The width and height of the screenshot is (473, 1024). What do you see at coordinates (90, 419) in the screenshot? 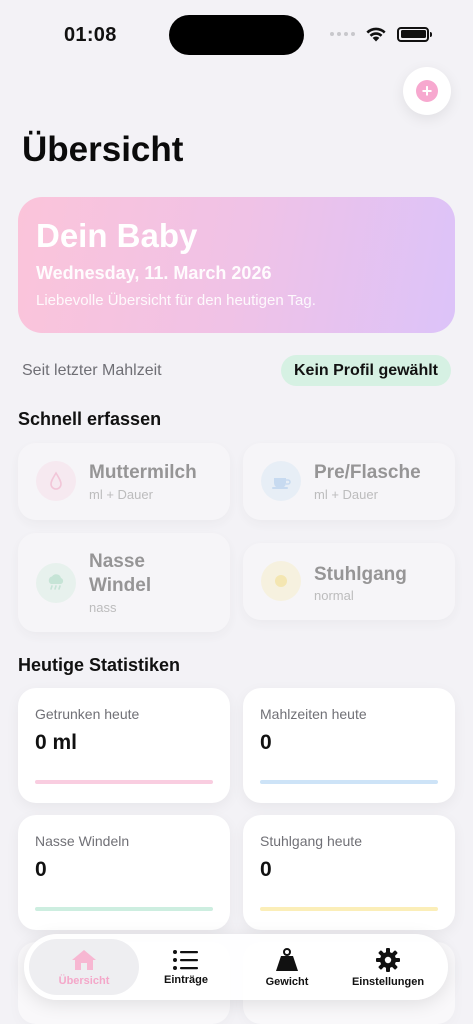
I see `quick-entry-title: Schnell erfassen` at bounding box center [90, 419].